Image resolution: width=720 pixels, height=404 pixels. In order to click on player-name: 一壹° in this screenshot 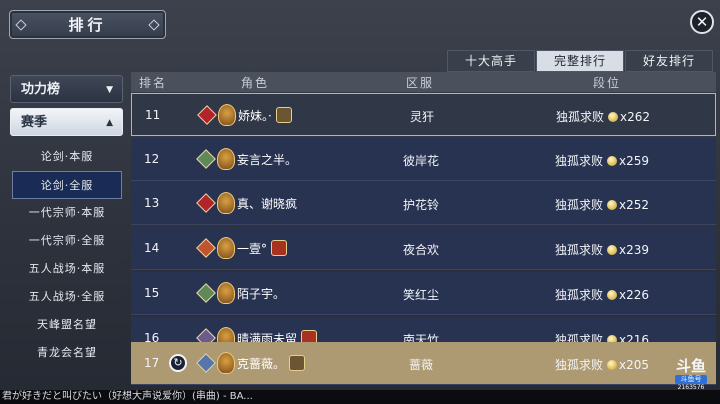, I will do `click(252, 248)`.